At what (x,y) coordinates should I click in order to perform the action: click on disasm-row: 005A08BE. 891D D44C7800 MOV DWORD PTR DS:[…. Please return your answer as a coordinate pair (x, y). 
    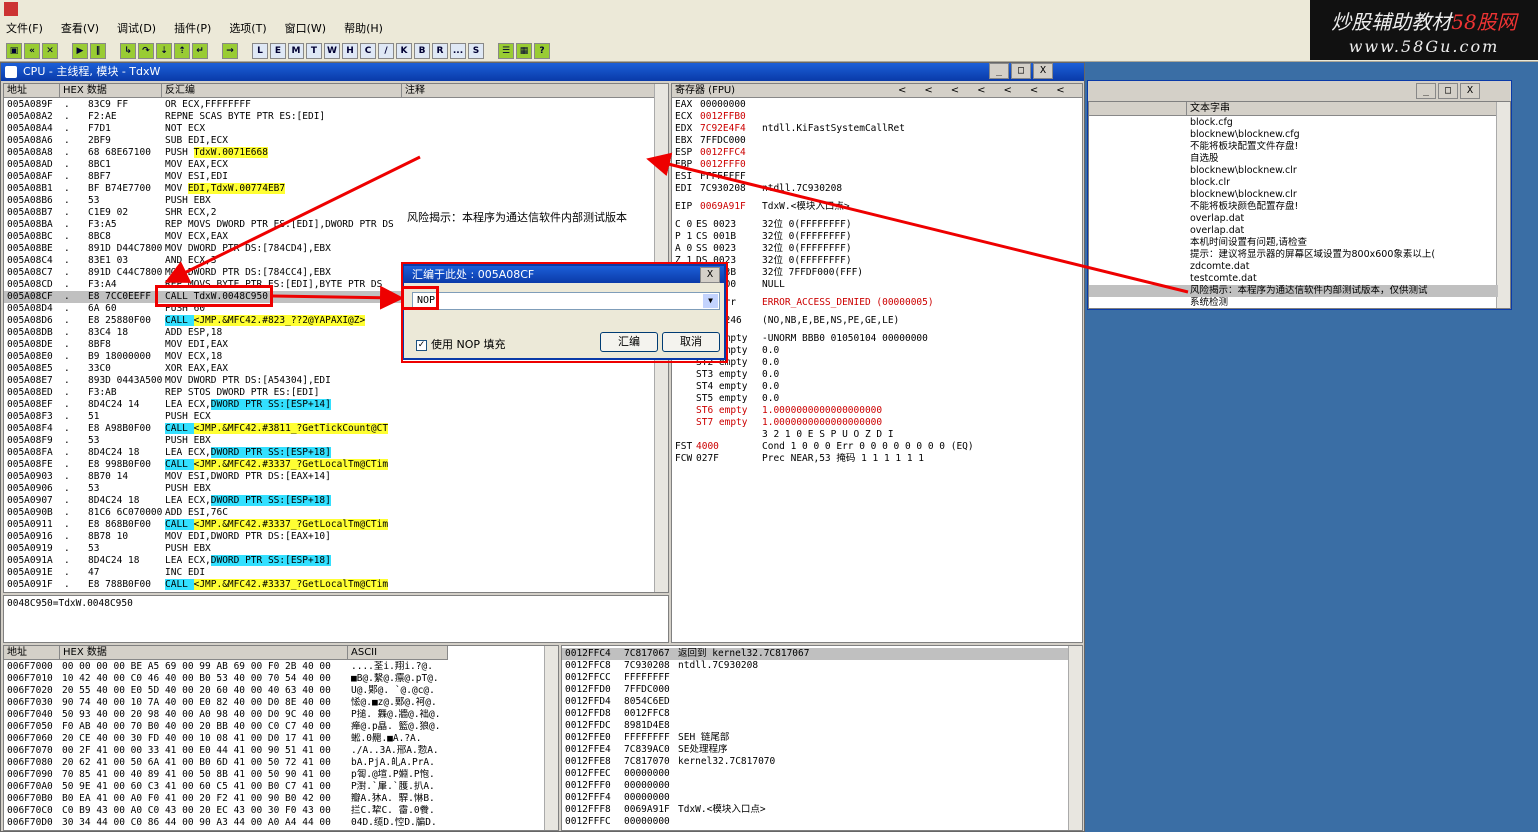
    Looking at the image, I should click on (330, 249).